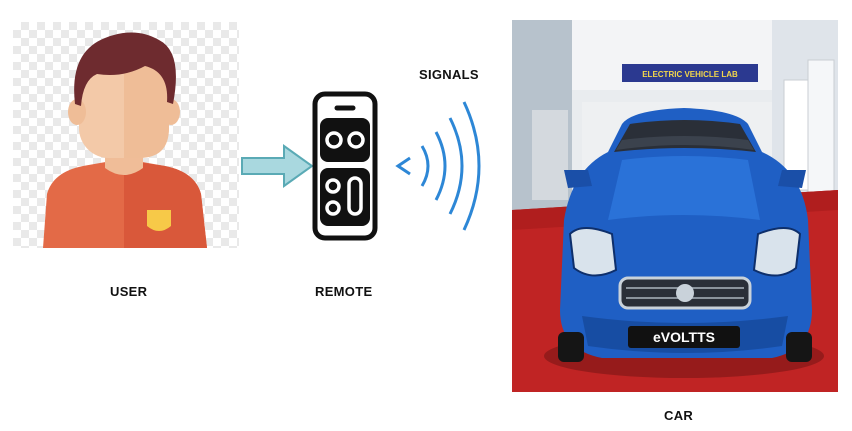 The height and width of the screenshot is (431, 852). Describe the element at coordinates (344, 291) in the screenshot. I see `remote-label: REMOTE` at that location.